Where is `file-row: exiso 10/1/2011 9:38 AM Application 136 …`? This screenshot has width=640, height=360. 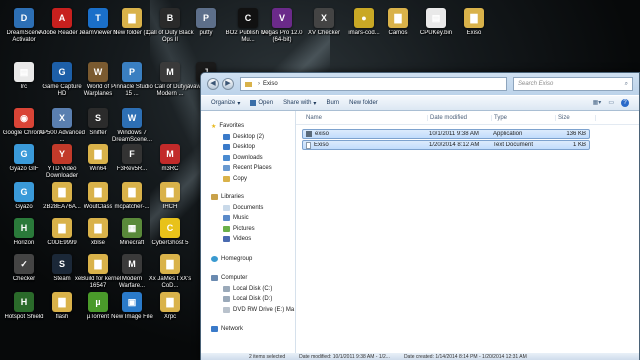
file-row: exiso 10/1/2011 9:38 AM Application 136 … is located at coordinates (446, 134).